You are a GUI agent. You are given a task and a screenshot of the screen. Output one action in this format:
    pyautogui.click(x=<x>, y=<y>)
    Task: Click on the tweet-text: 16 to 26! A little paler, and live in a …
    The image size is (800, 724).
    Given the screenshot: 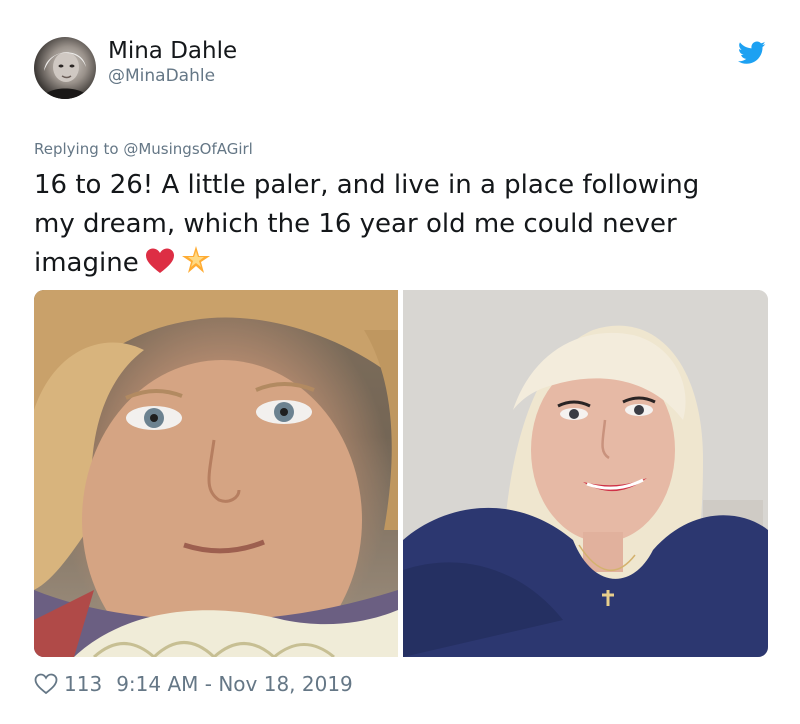 What is the action you would take?
    pyautogui.click(x=404, y=224)
    